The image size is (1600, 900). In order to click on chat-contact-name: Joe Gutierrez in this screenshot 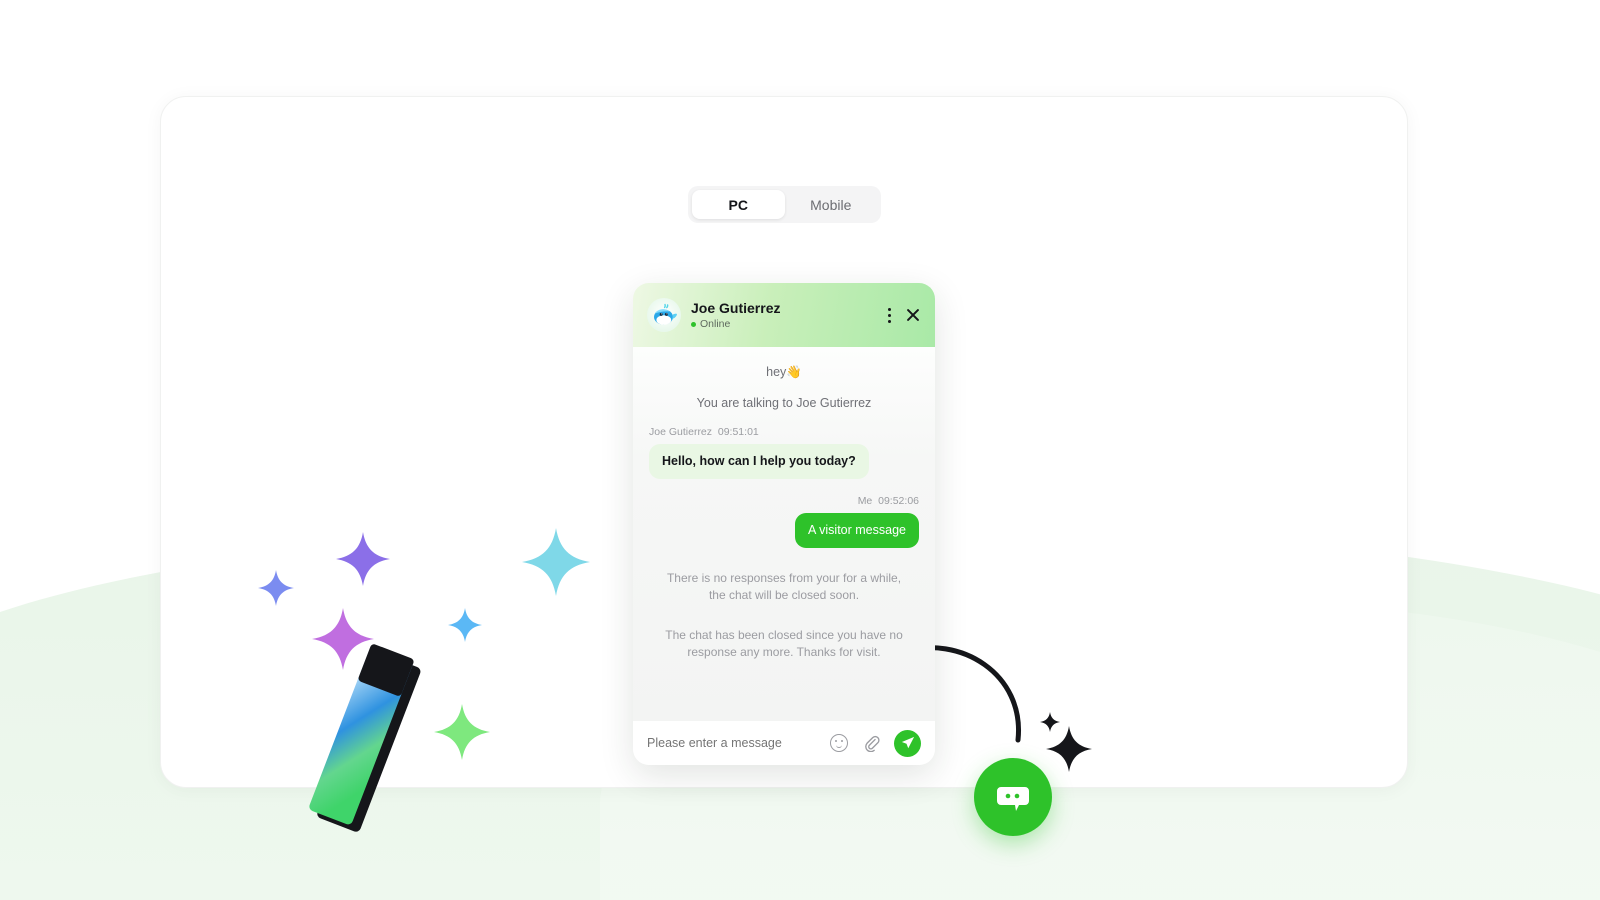, I will do `click(736, 308)`.